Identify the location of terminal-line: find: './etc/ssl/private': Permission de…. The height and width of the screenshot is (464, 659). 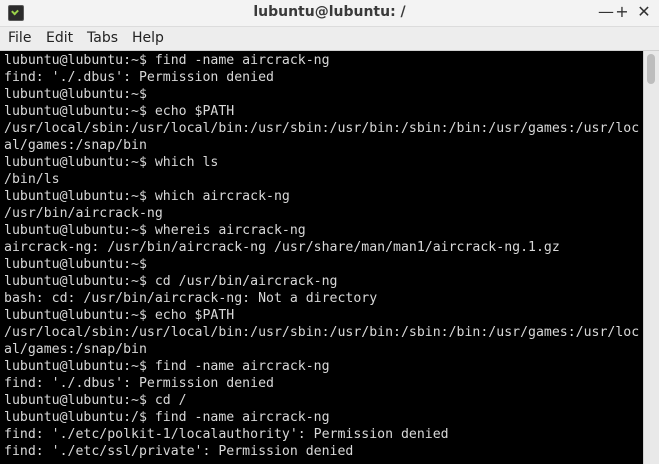
(179, 451).